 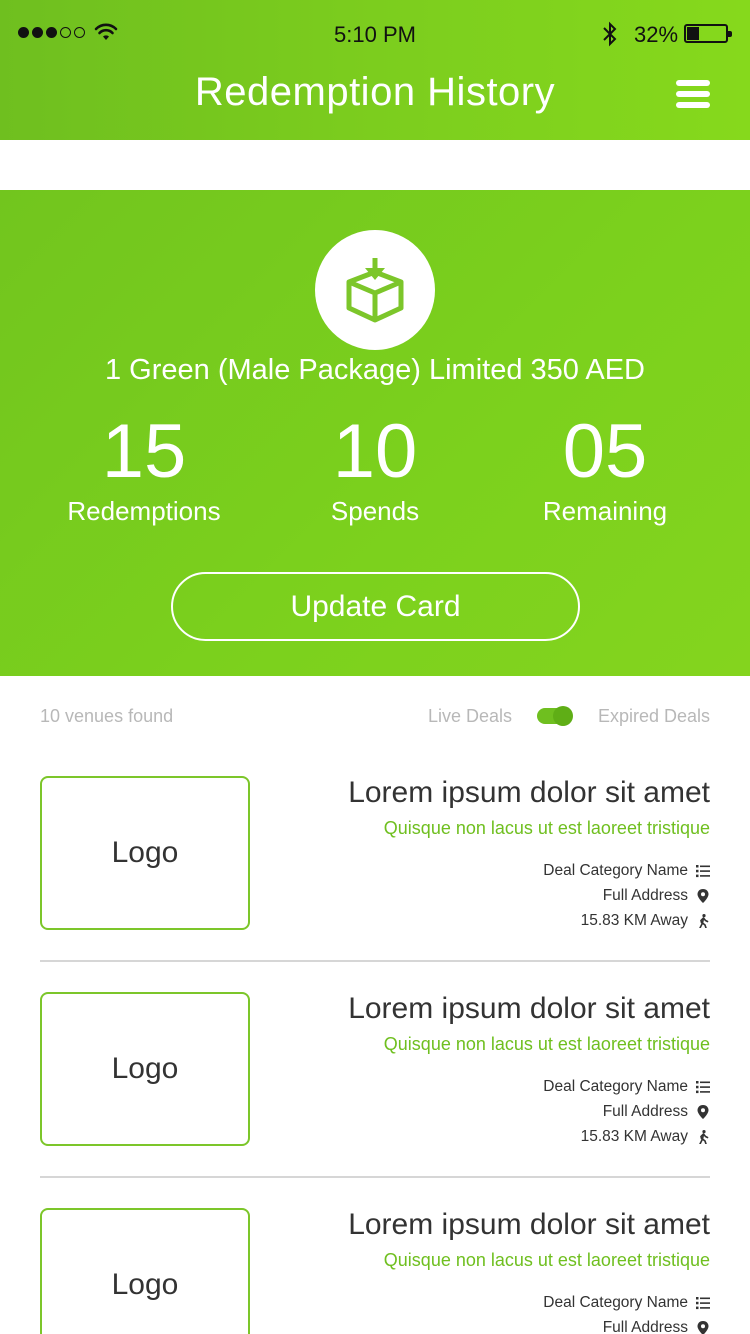 I want to click on status-bar: 5:10 PM 32%, so click(x=375, y=33).